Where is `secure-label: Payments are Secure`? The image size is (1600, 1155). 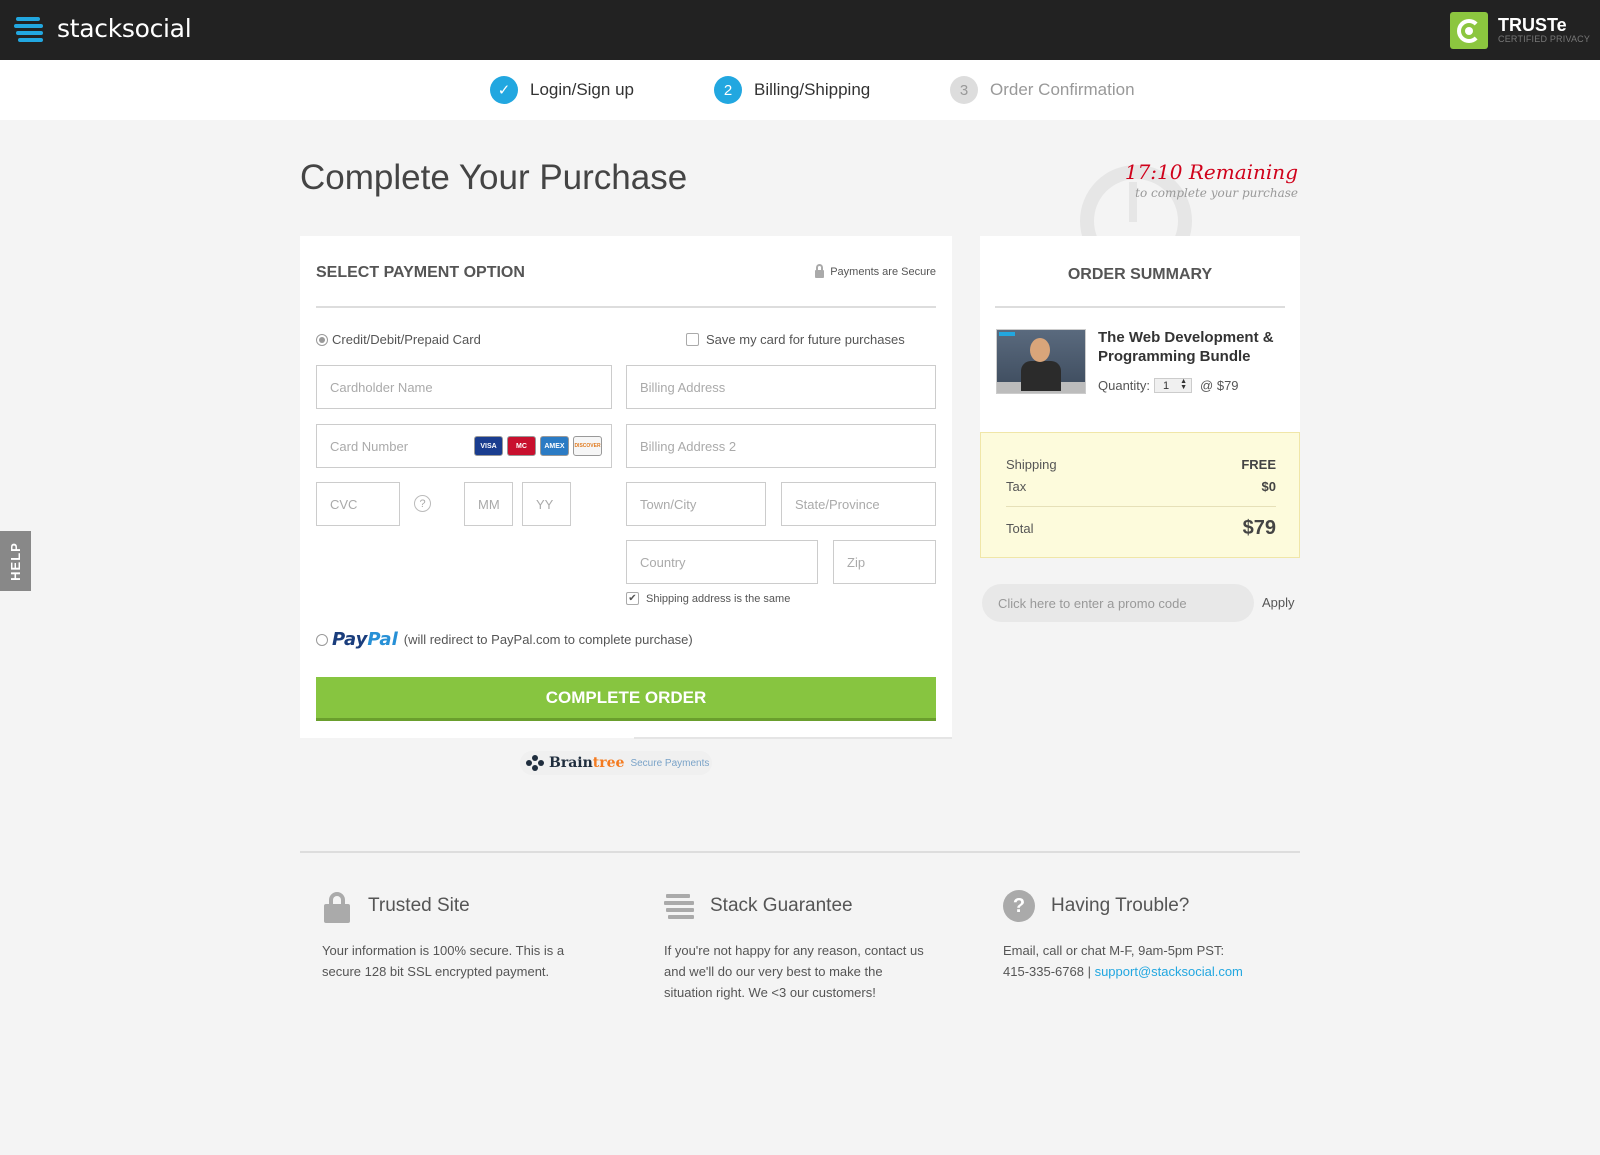 secure-label: Payments are Secure is located at coordinates (883, 272).